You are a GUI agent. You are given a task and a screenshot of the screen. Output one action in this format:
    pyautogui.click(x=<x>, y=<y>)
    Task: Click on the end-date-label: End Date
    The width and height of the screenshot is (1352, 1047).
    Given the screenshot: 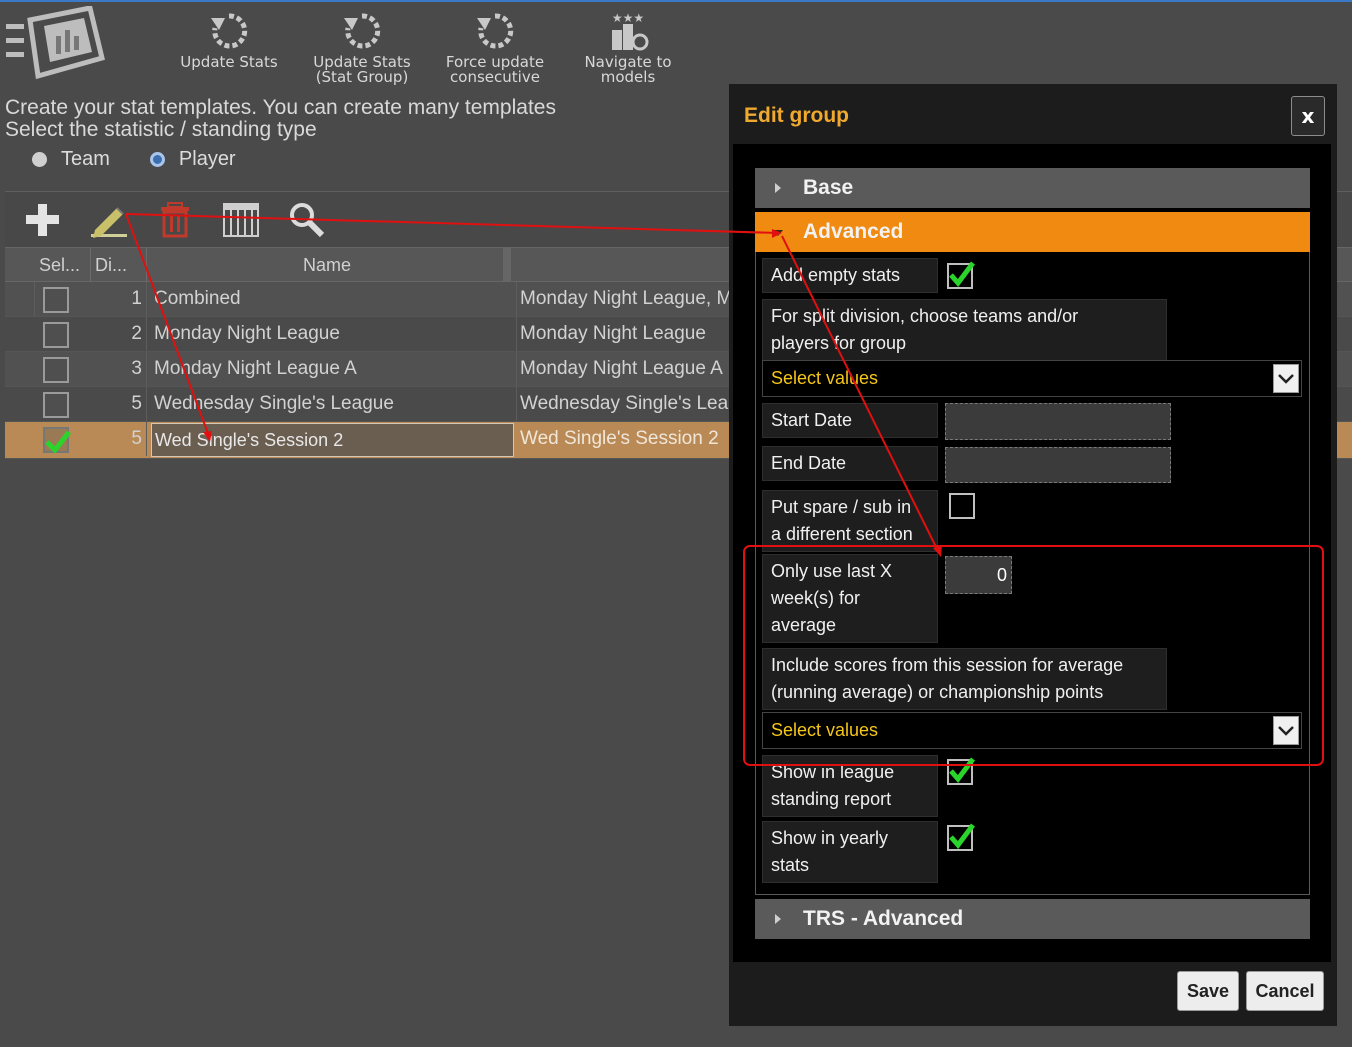 What is the action you would take?
    pyautogui.click(x=850, y=463)
    